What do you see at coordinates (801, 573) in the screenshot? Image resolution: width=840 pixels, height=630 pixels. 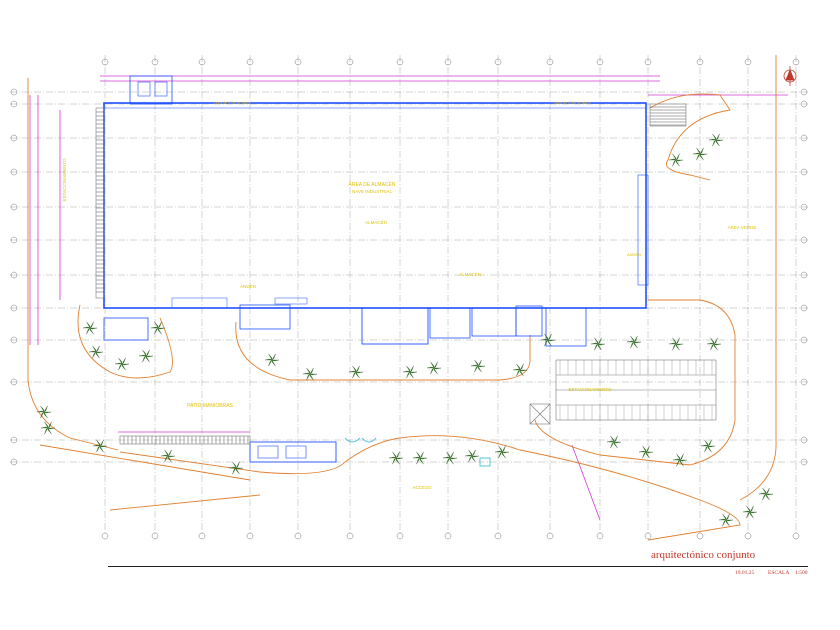 I see `scale-value: 1:500` at bounding box center [801, 573].